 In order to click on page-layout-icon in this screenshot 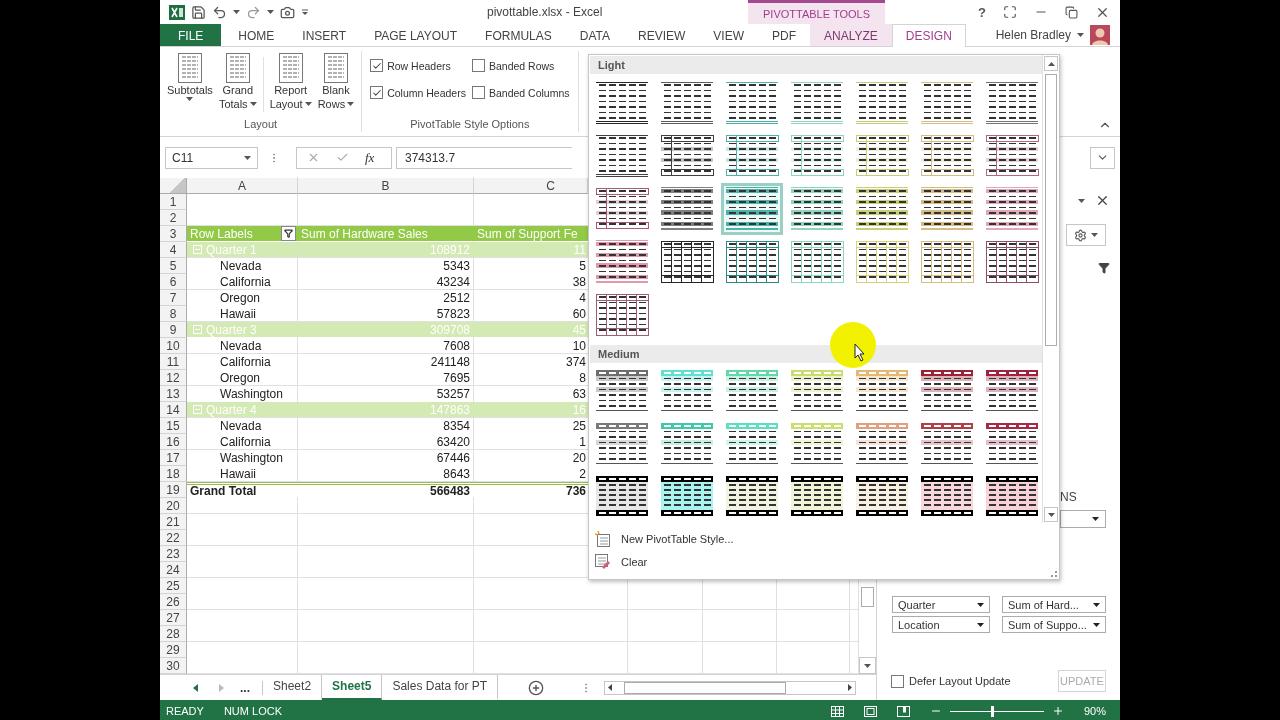, I will do `click(870, 711)`.